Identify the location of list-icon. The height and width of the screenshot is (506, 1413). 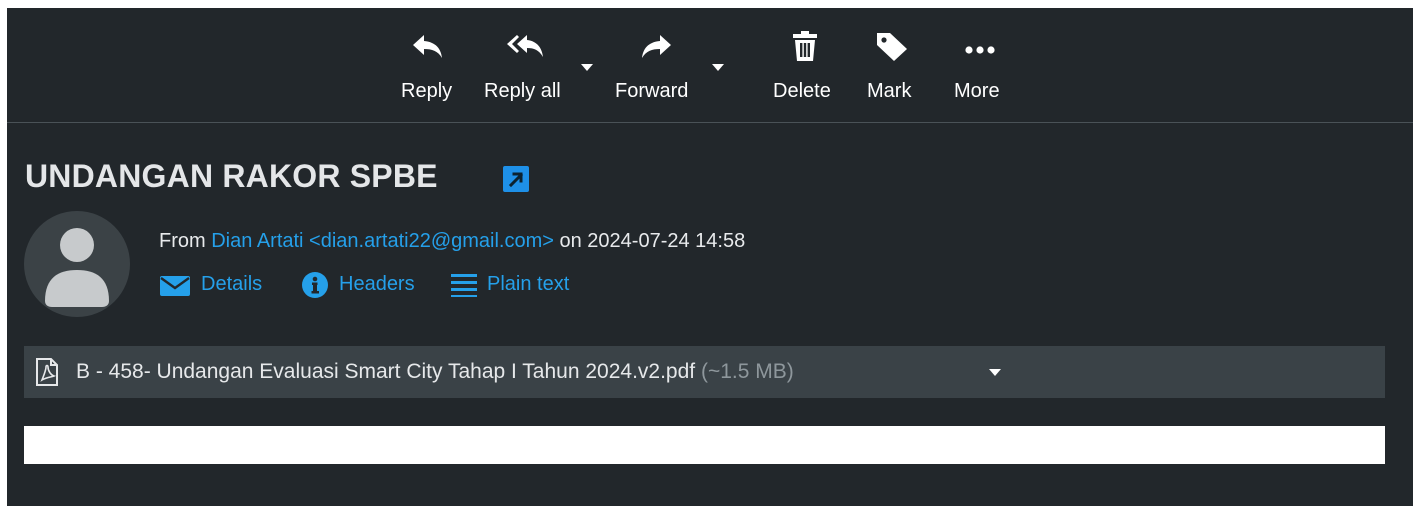
(464, 285).